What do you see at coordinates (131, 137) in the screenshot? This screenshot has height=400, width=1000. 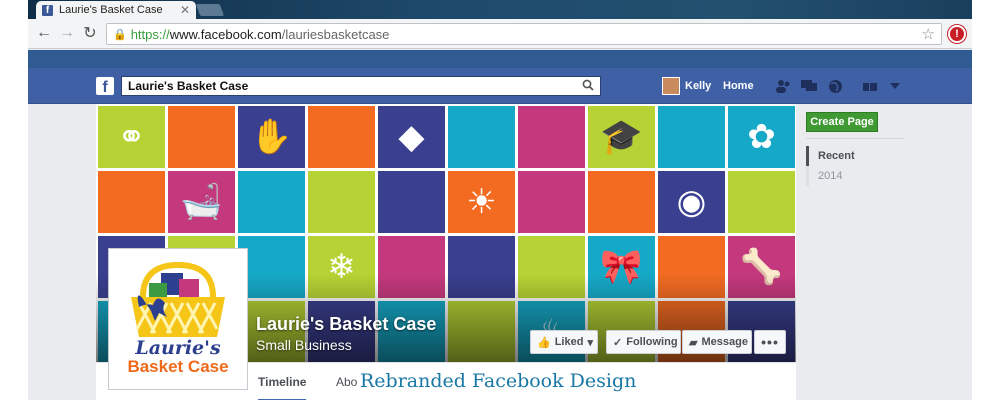 I see `rings-icon: ⚭` at bounding box center [131, 137].